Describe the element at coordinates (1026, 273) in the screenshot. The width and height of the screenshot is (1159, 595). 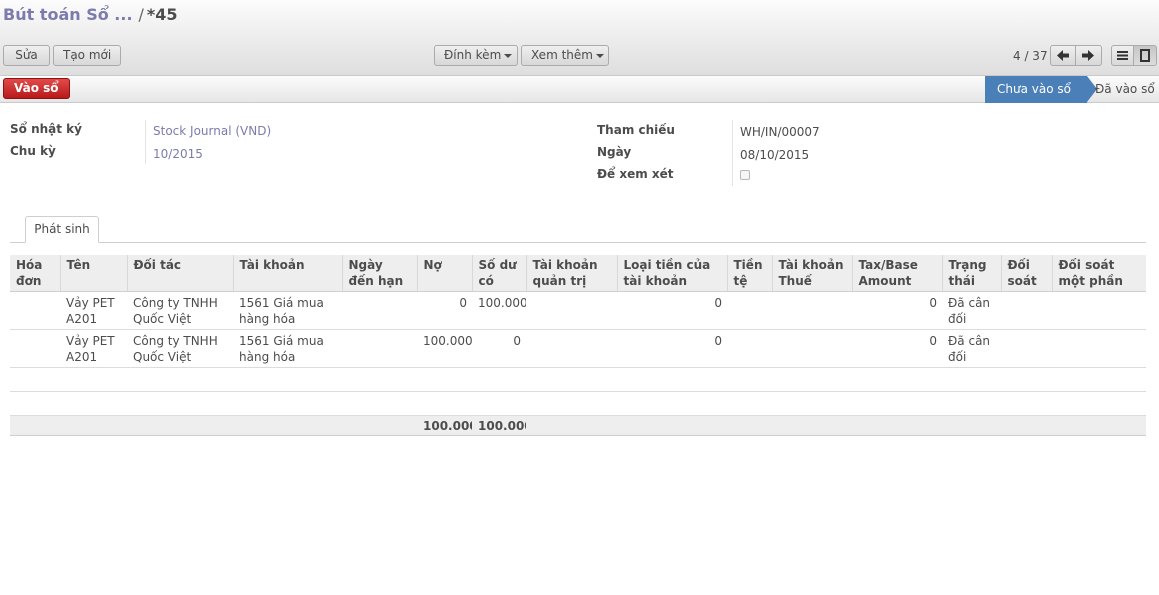
I see `column-header: Đối soát` at that location.